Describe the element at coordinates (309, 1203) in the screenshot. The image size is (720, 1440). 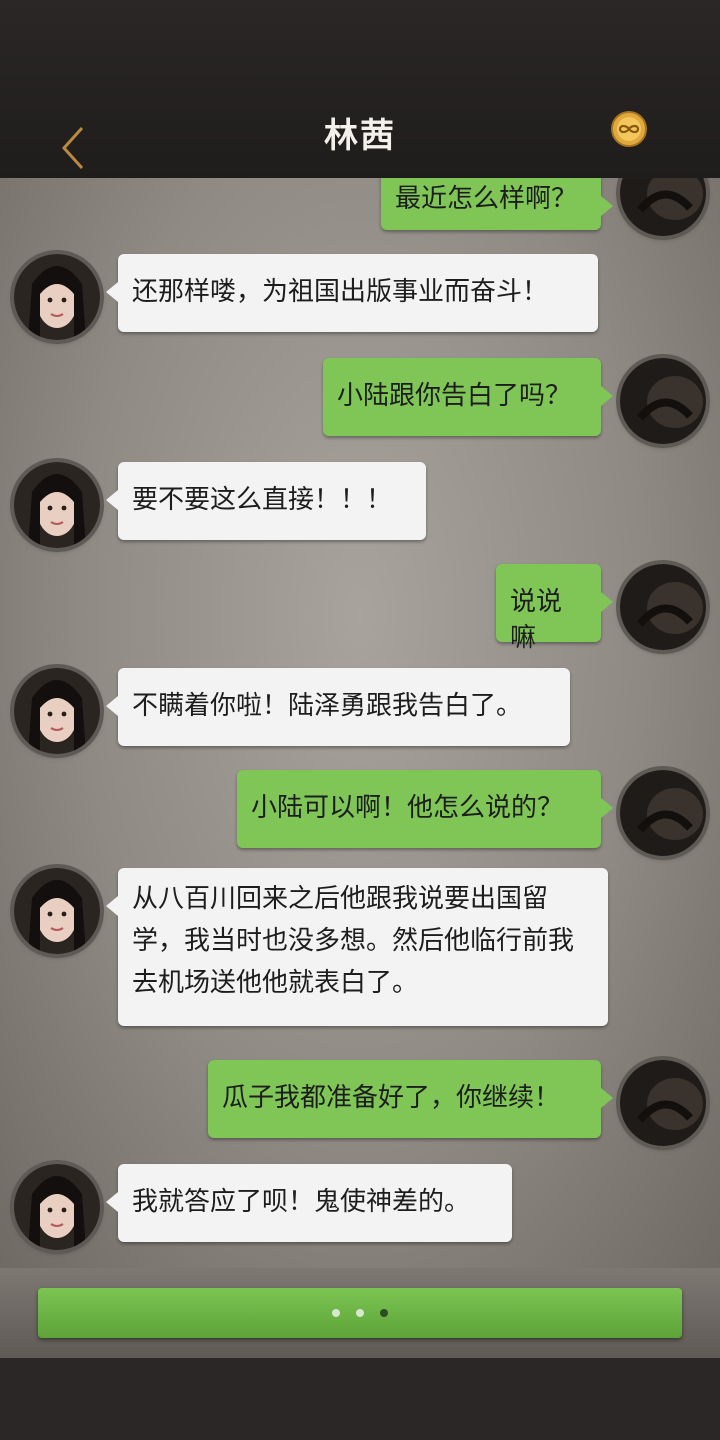
I see `message-bubble-contact: 我就答应了呗！鬼使神差的。` at that location.